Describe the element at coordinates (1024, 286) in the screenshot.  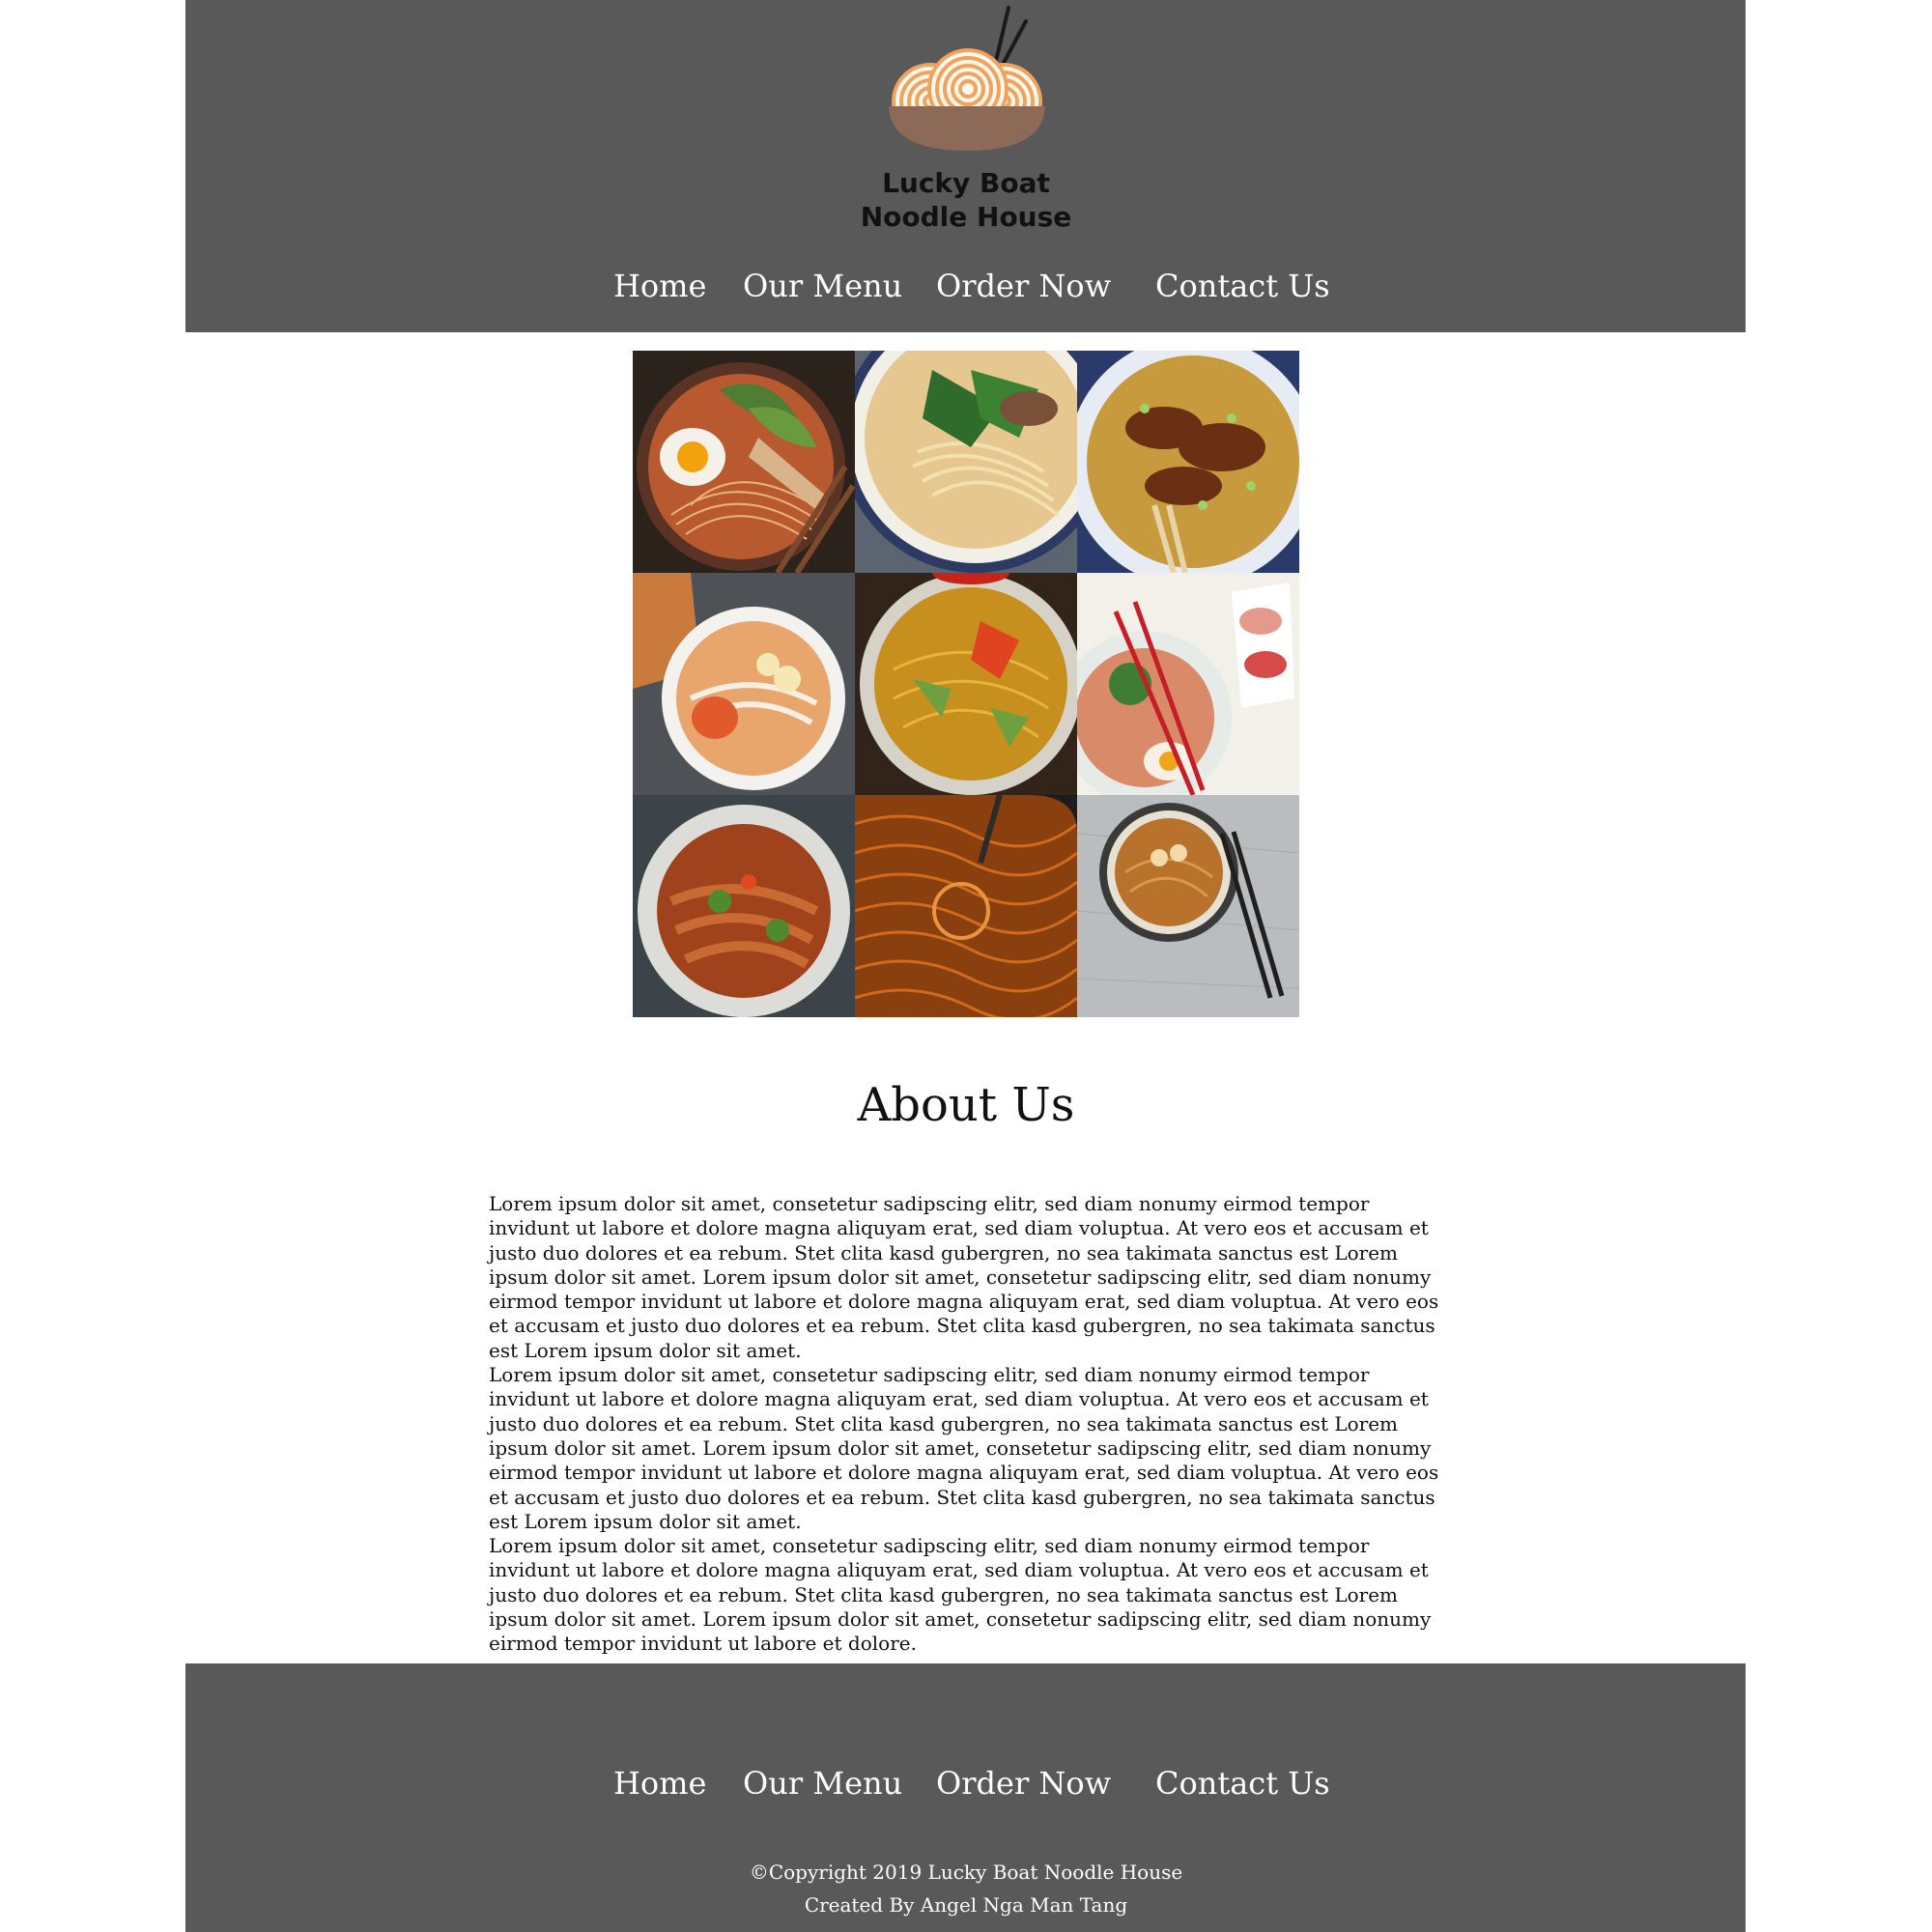
I see `nav-order-now-link: Order Now` at that location.